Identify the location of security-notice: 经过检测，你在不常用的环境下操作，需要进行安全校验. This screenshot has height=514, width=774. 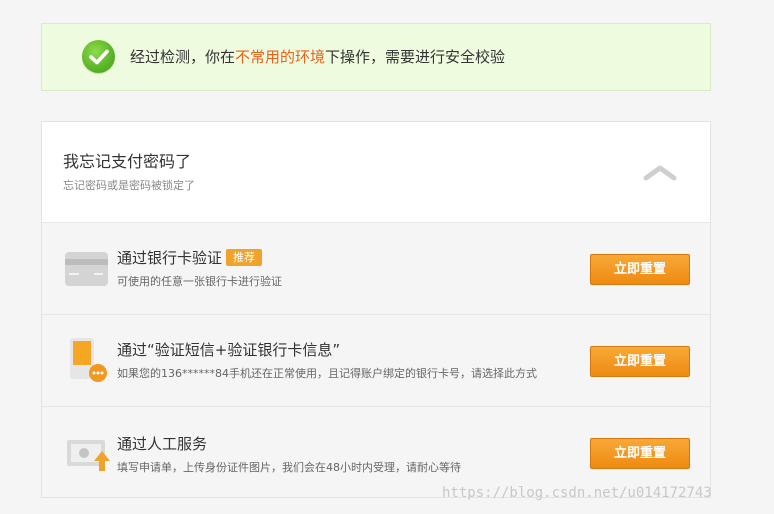
(376, 57).